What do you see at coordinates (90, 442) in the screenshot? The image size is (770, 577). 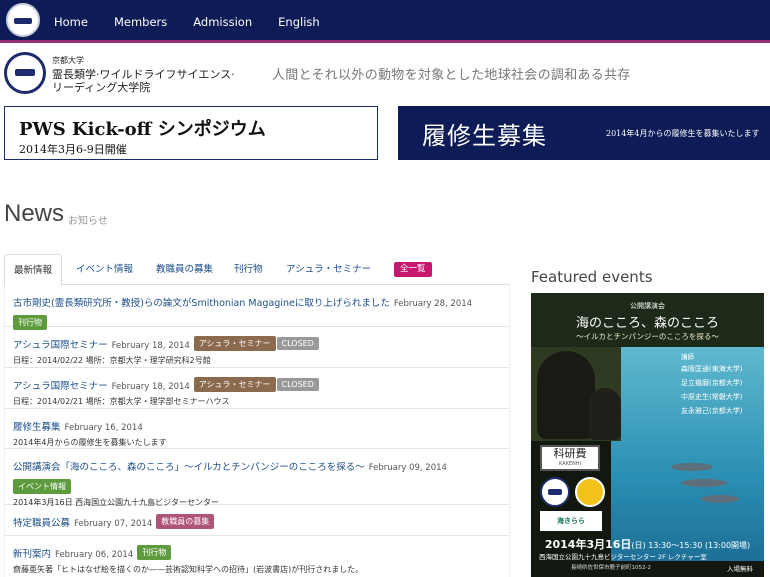 I see `news-item-detail: 2014年4月からの履修生を募集いたします` at bounding box center [90, 442].